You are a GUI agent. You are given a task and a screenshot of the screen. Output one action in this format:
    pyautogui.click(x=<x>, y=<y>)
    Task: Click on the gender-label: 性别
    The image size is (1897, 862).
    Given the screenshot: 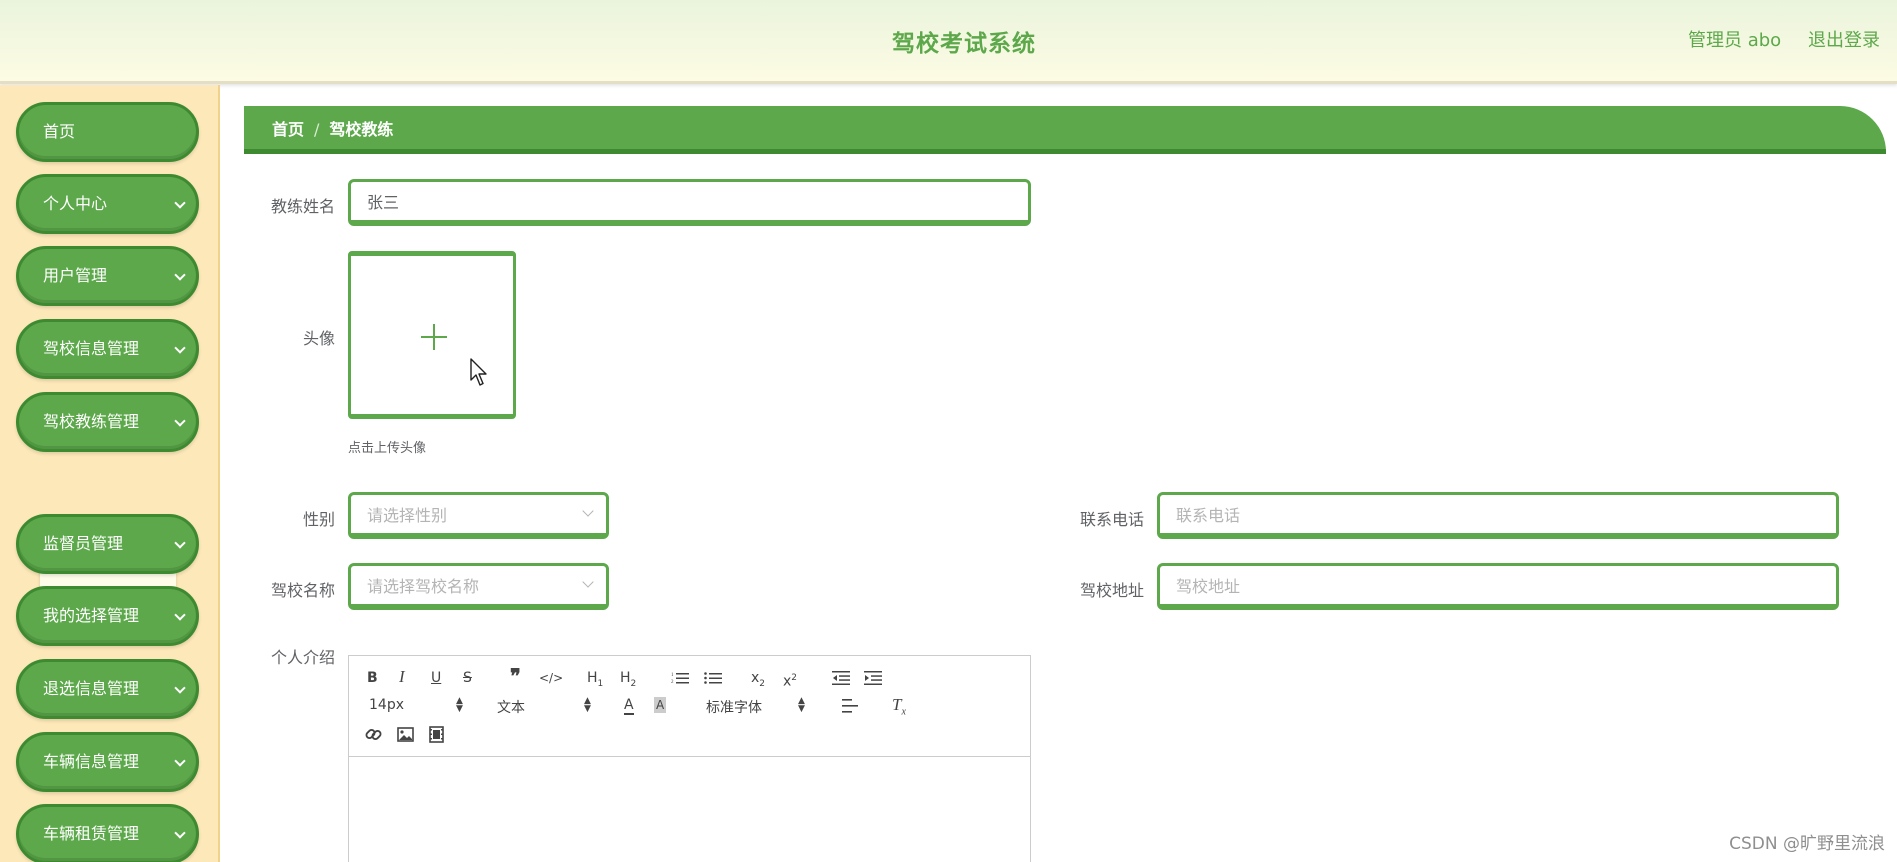 What is the action you would take?
    pyautogui.click(x=318, y=519)
    